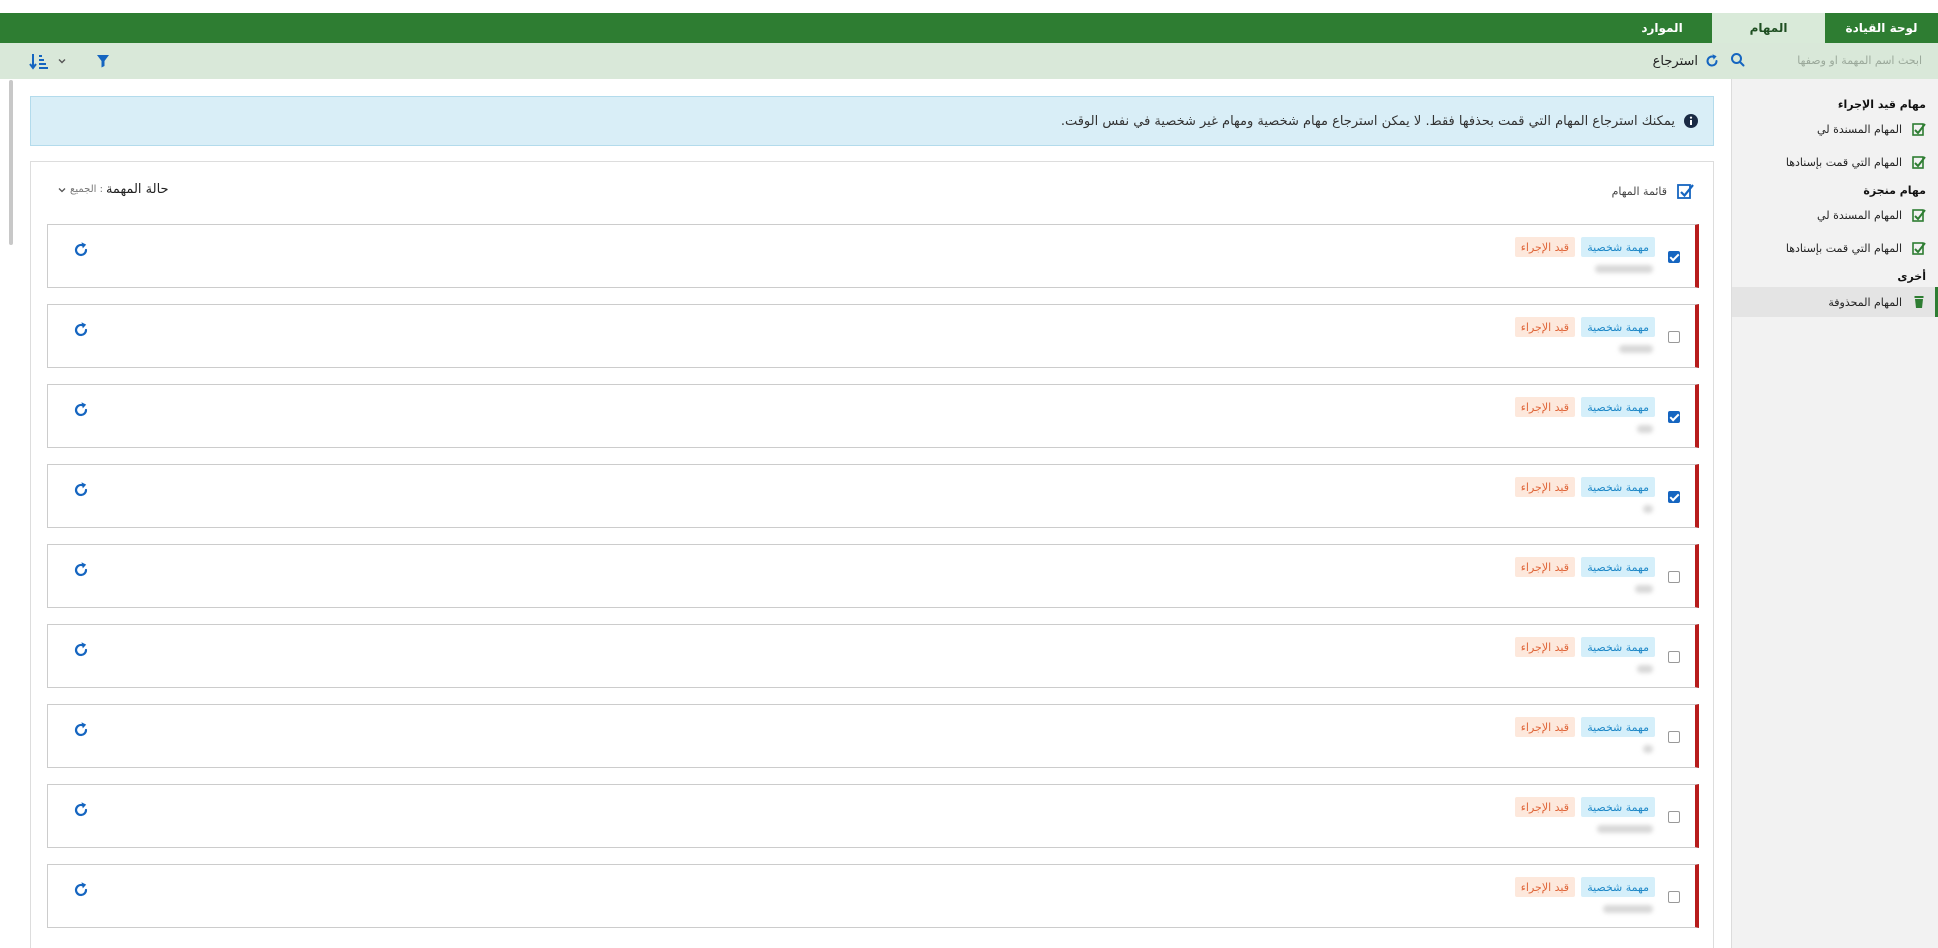 The image size is (1938, 948). I want to click on sidebar-heading-other: أخرى, so click(1911, 276).